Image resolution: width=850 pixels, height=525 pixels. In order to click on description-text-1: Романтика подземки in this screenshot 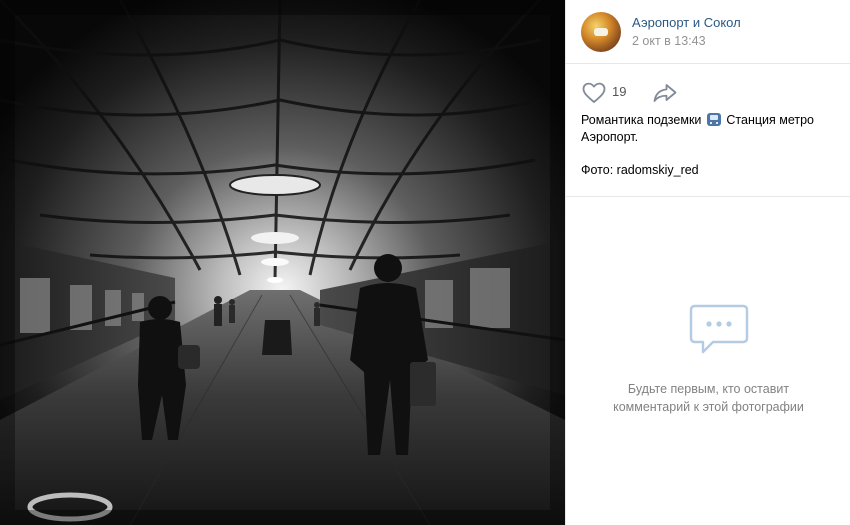, I will do `click(641, 120)`.